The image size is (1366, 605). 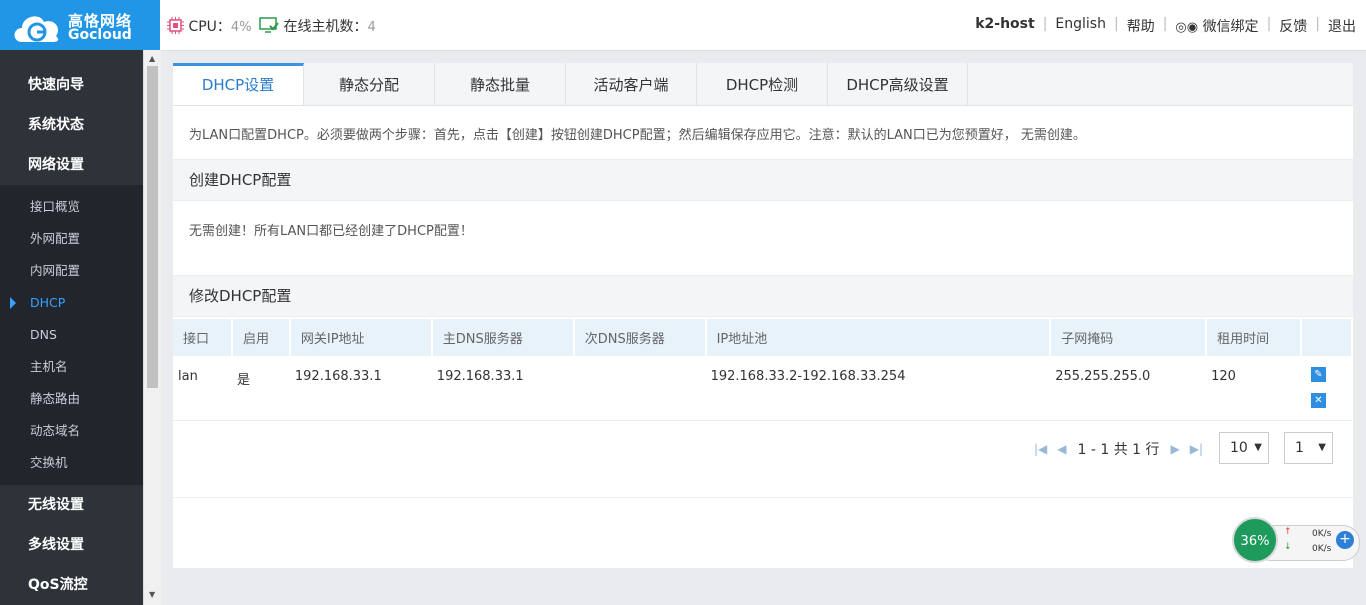 What do you see at coordinates (71, 367) in the screenshot?
I see `sidebar-item-hostname: 主机名` at bounding box center [71, 367].